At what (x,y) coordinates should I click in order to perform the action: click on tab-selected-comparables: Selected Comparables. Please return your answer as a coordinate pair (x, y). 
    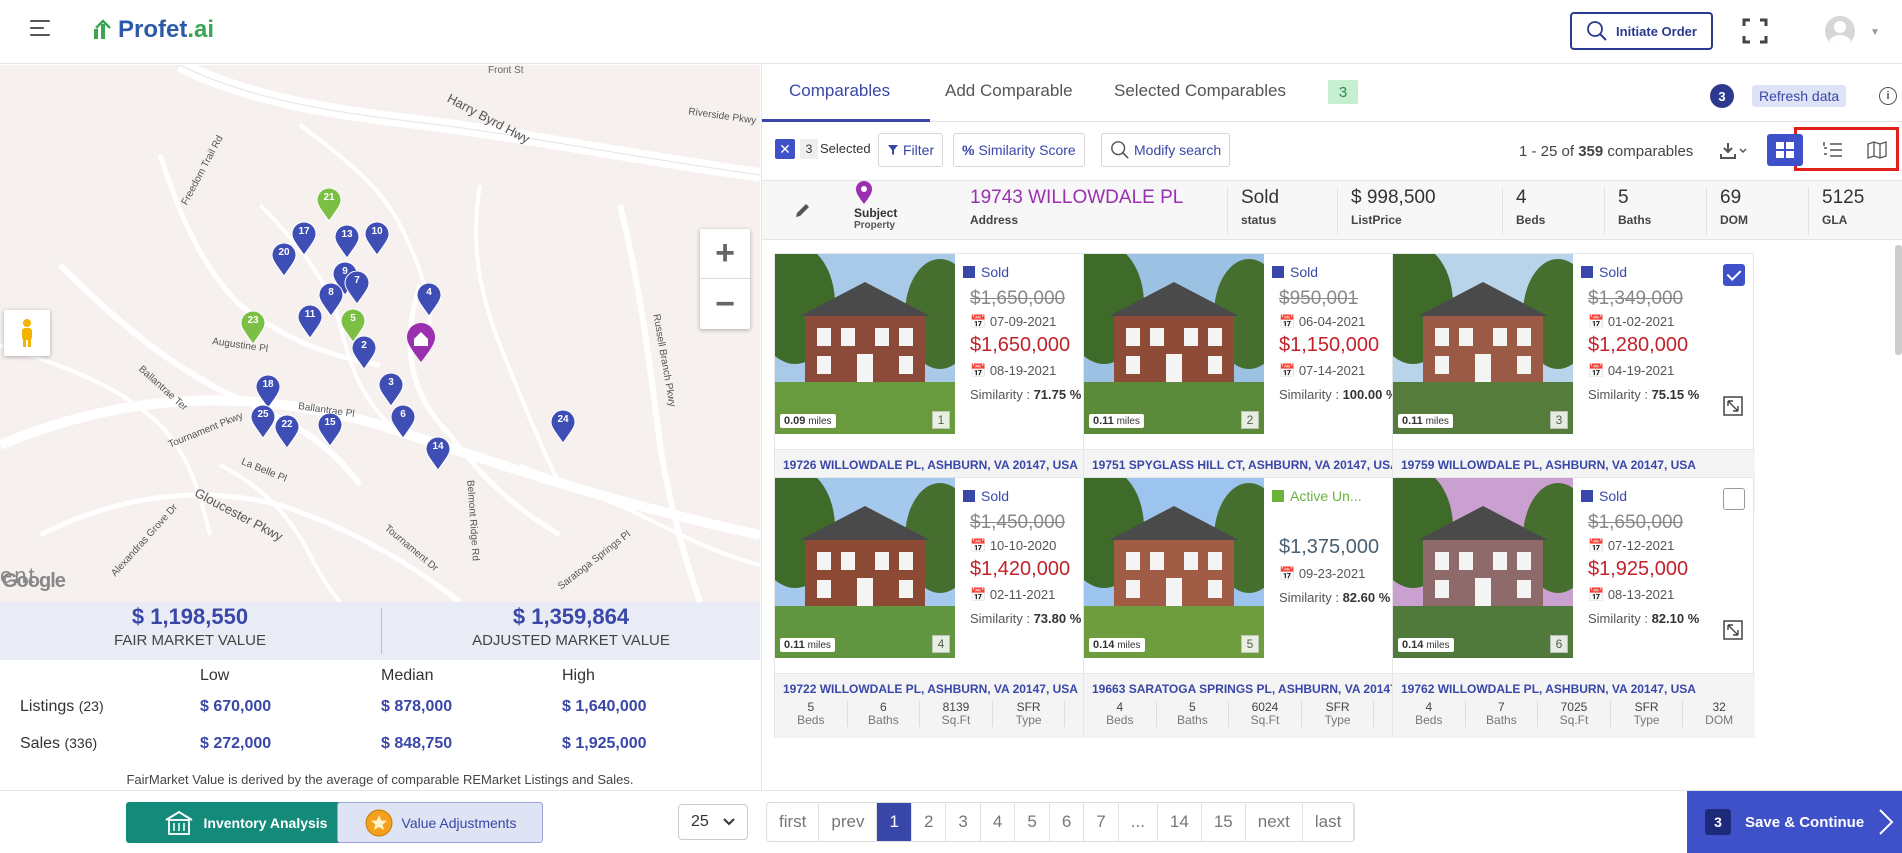
    Looking at the image, I should click on (1200, 91).